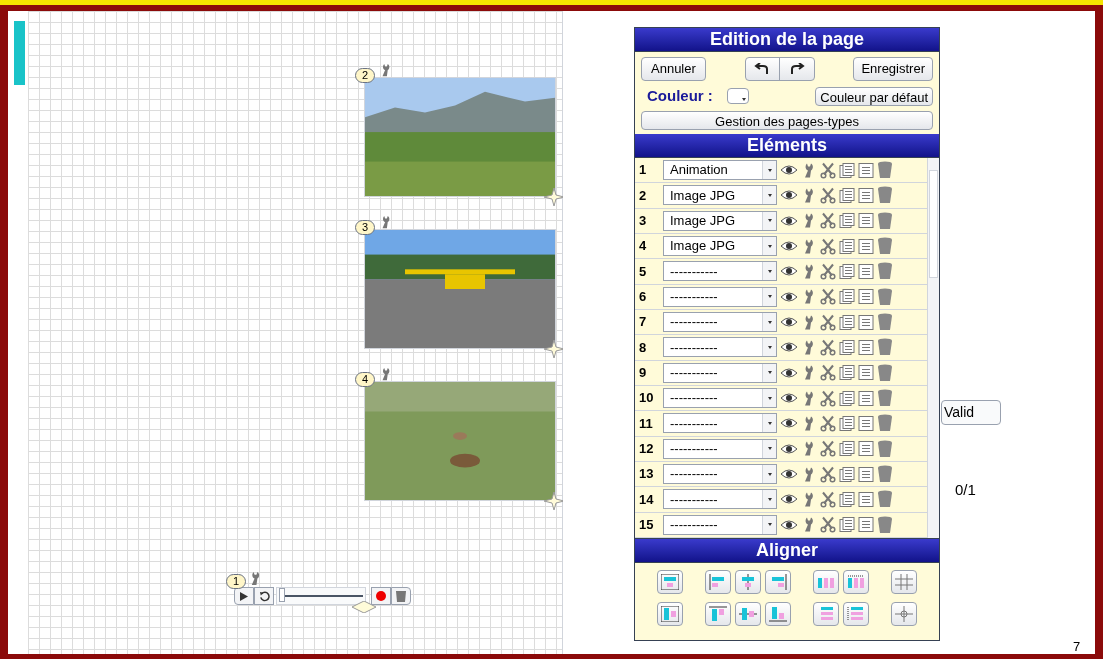 This screenshot has height=659, width=1103. I want to click on scrollbar, so click(933, 348).